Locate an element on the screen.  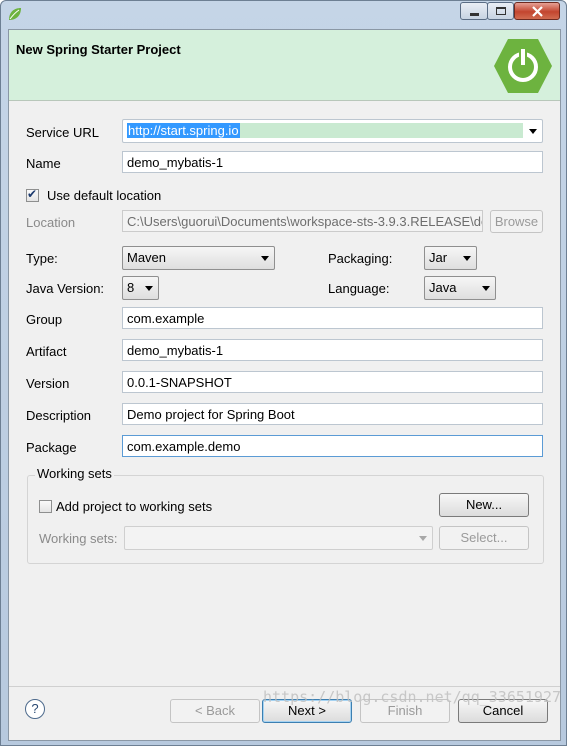
type-label: Type: is located at coordinates (42, 258).